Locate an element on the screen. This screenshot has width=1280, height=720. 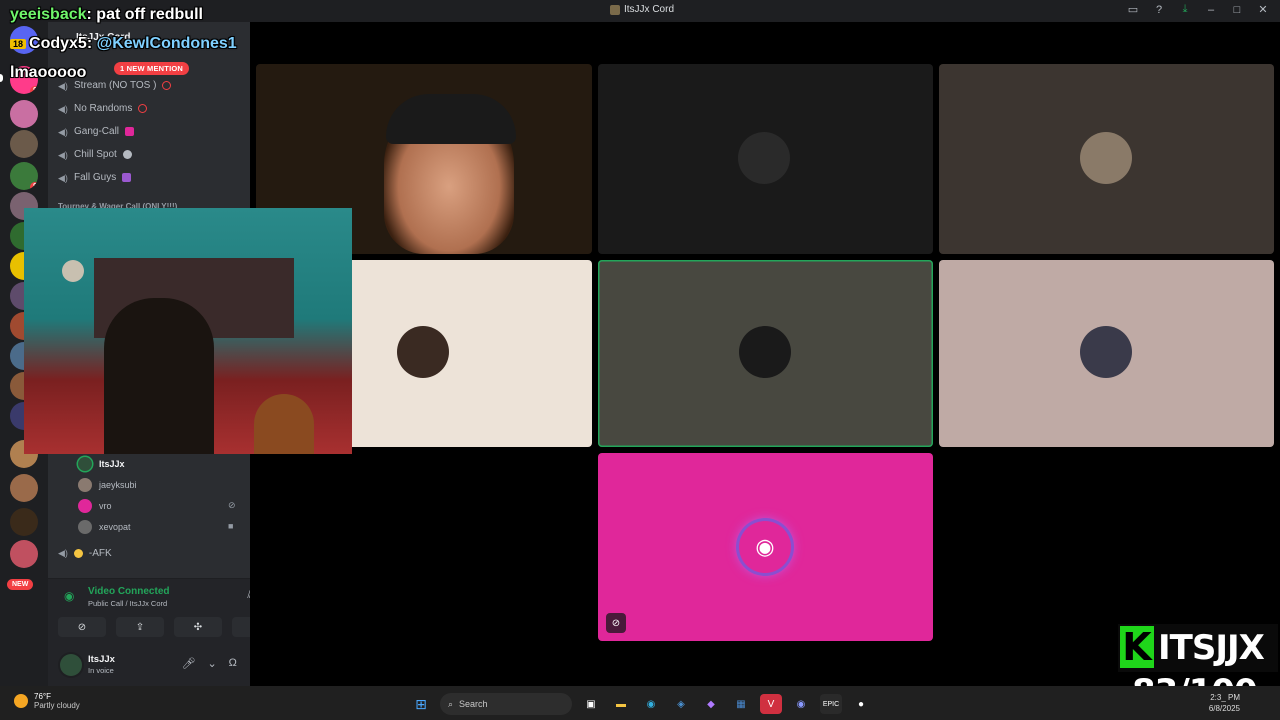
streamer-webcam-overlay is located at coordinates (188, 331).